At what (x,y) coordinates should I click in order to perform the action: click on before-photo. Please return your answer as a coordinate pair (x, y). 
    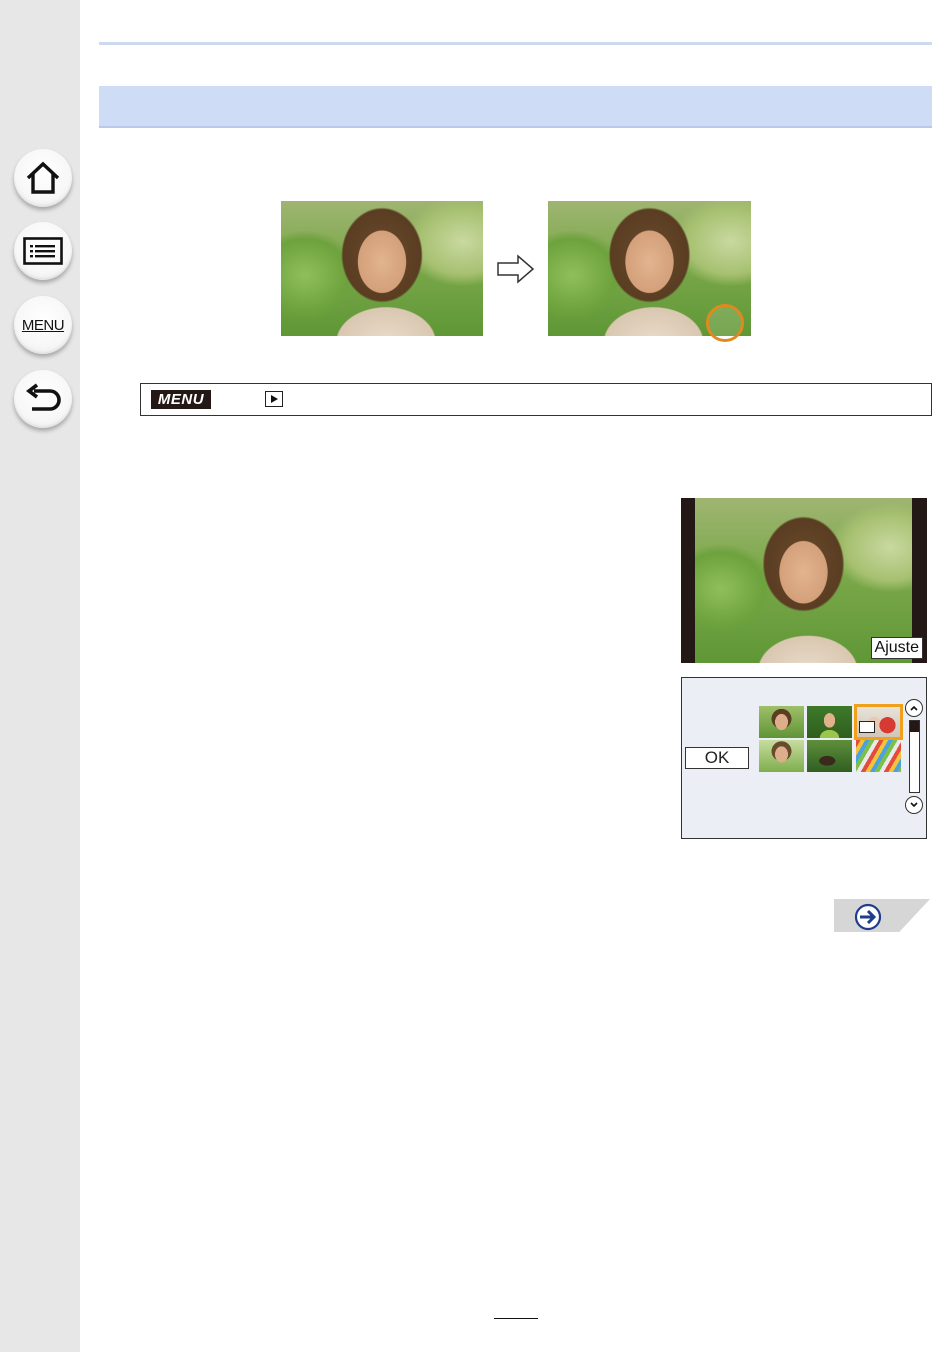
    Looking at the image, I should click on (382, 268).